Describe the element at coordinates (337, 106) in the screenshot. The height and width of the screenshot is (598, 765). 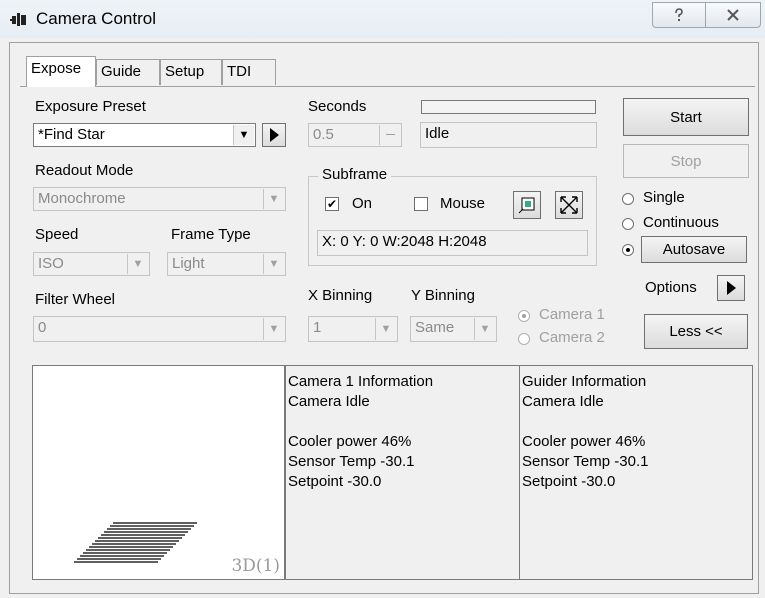
I see `seconds-label: Seconds` at that location.